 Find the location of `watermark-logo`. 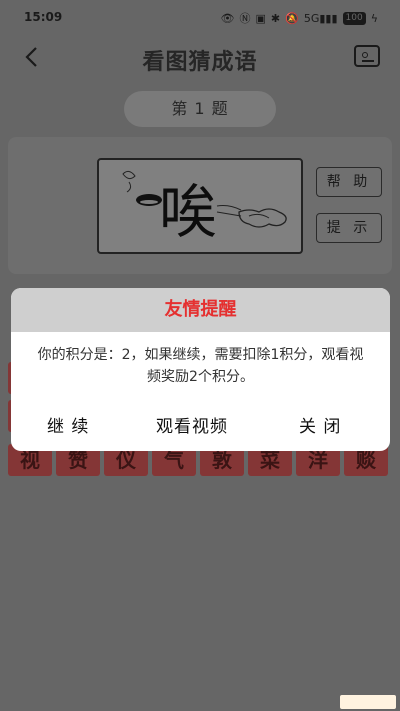

watermark-logo is located at coordinates (368, 702).